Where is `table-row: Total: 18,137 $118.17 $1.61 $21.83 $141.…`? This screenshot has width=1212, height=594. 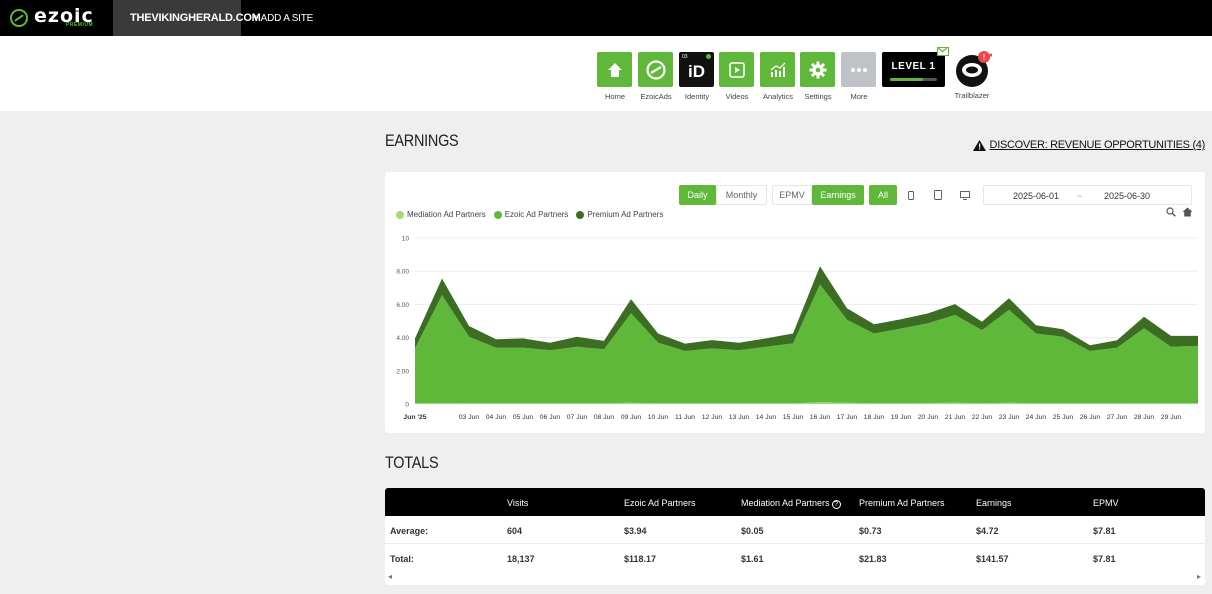
table-row: Total: 18,137 $118.17 $1.61 $21.83 $141.… is located at coordinates (795, 558).